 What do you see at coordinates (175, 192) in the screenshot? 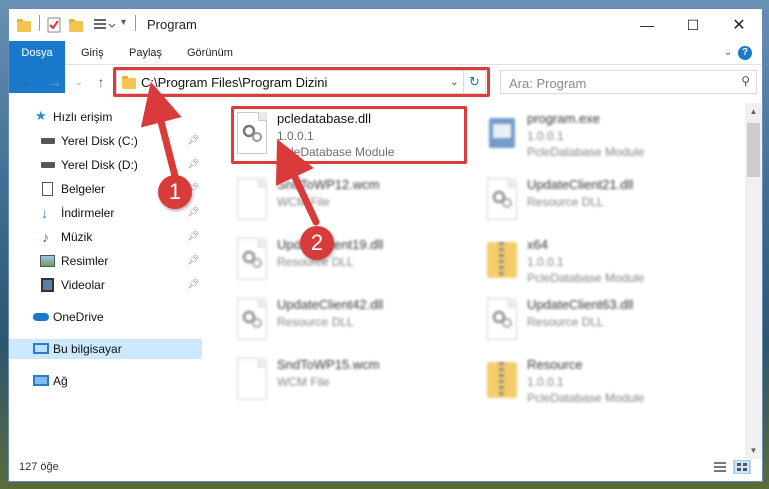
I see `step-marker-1: 1` at bounding box center [175, 192].